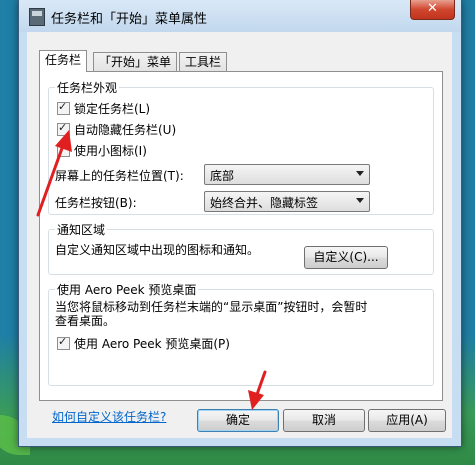  I want to click on taskbar-buttons-label: 任务栏按钮(B):, so click(96, 203).